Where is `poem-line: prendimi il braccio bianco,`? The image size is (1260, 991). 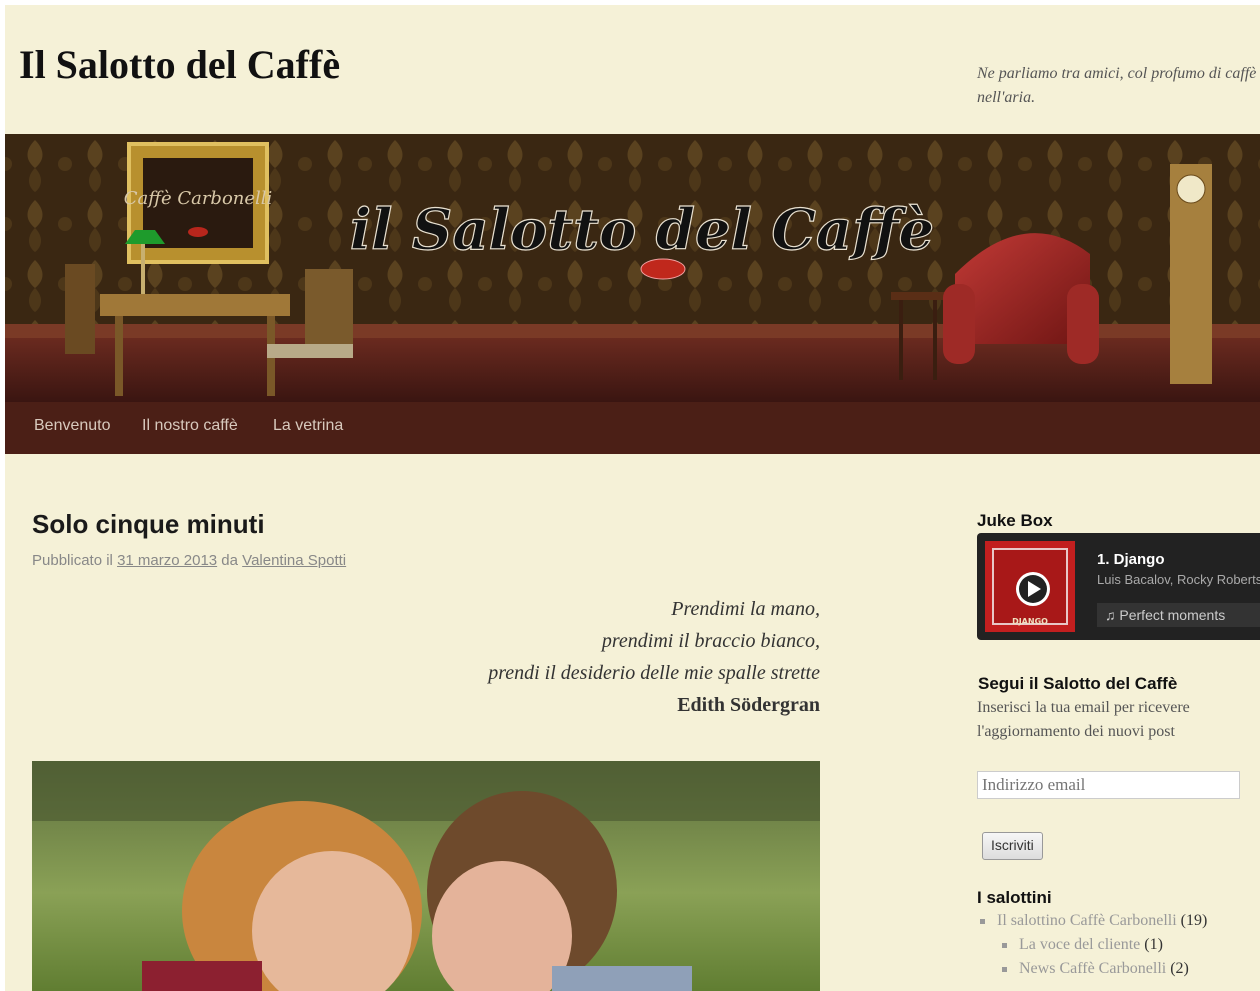
poem-line: prendimi il braccio bianco, is located at coordinates (710, 641).